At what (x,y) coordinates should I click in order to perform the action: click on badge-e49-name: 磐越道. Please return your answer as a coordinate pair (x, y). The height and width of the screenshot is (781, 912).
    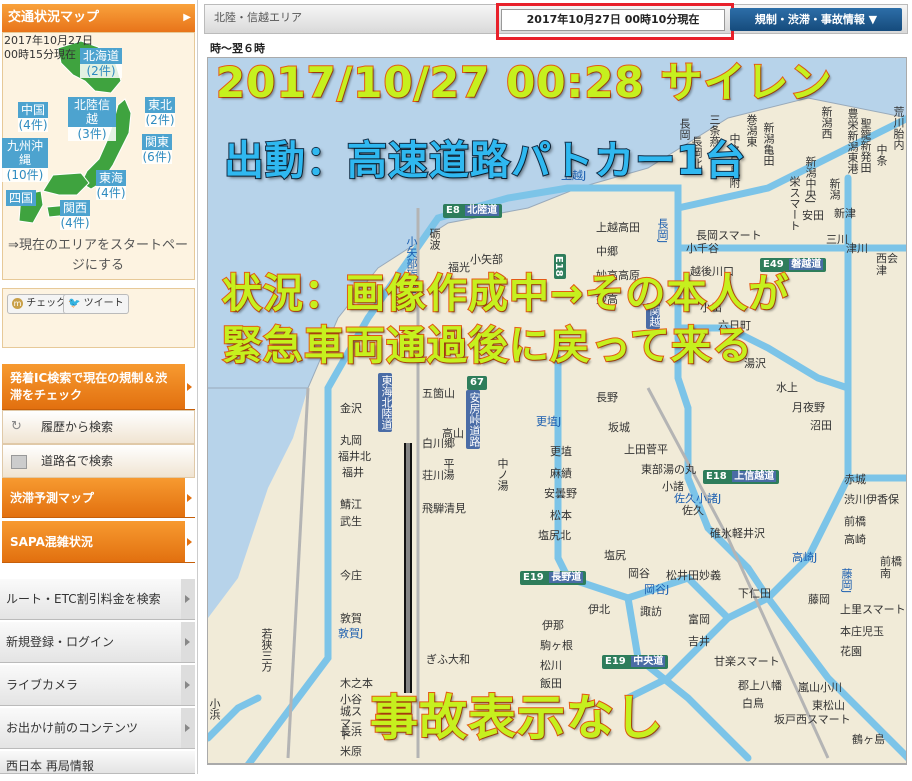
    Looking at the image, I should click on (806, 264).